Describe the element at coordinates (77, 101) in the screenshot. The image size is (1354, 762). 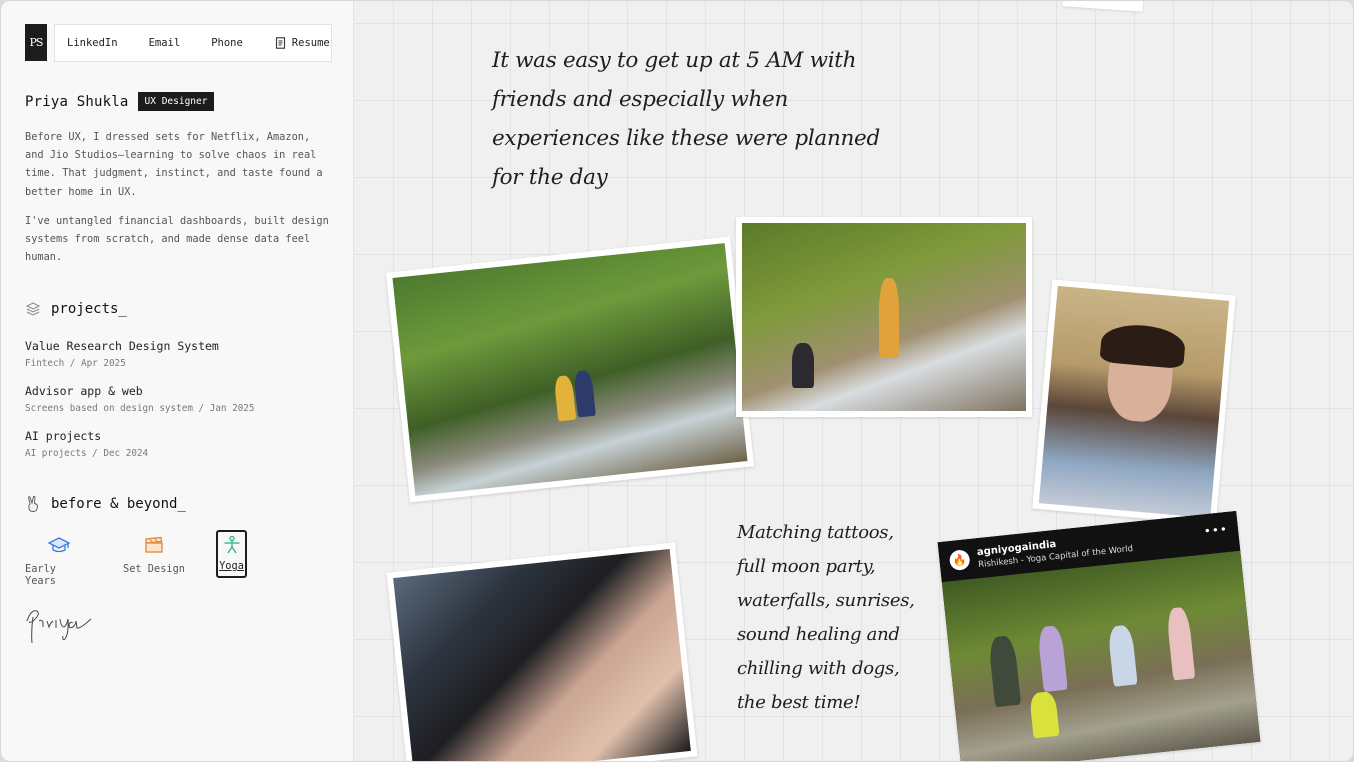
I see `profile-name: Priya Shukla` at that location.